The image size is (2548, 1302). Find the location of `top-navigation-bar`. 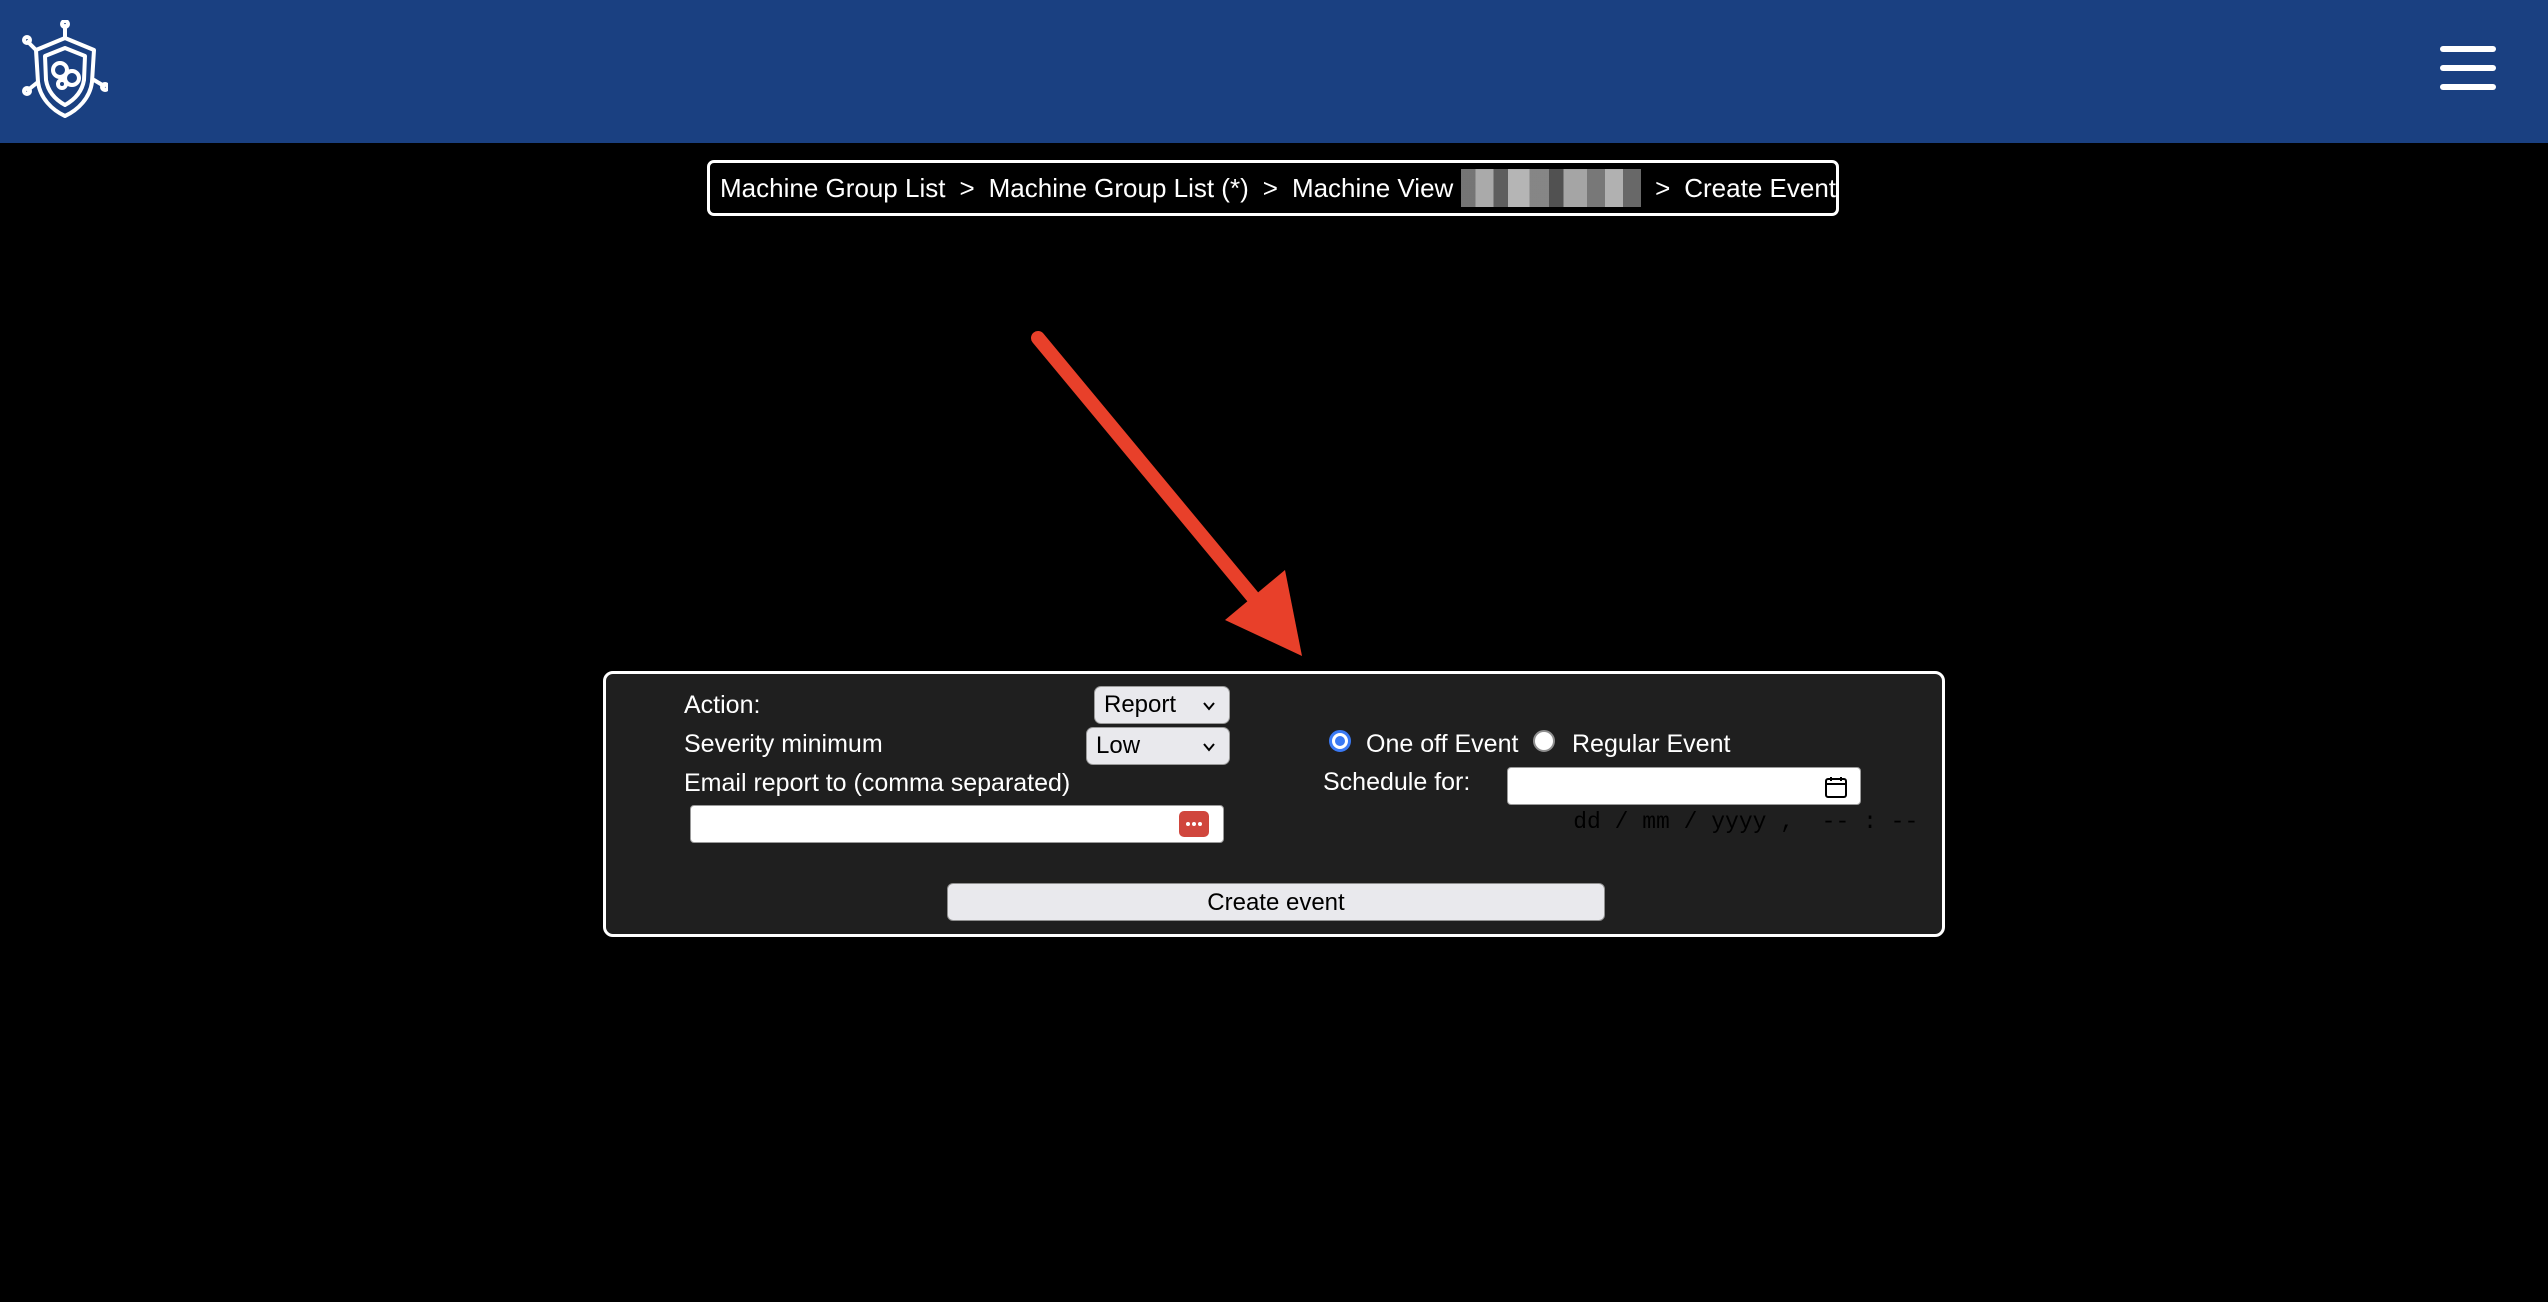

top-navigation-bar is located at coordinates (1274, 71).